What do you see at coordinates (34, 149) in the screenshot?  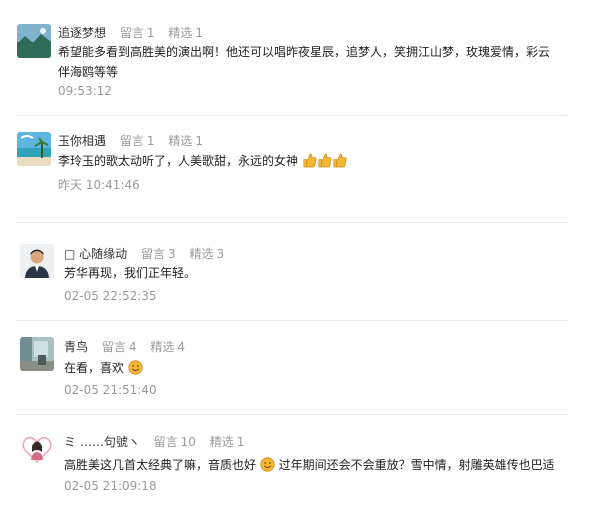 I see `beach-avatar-icon` at bounding box center [34, 149].